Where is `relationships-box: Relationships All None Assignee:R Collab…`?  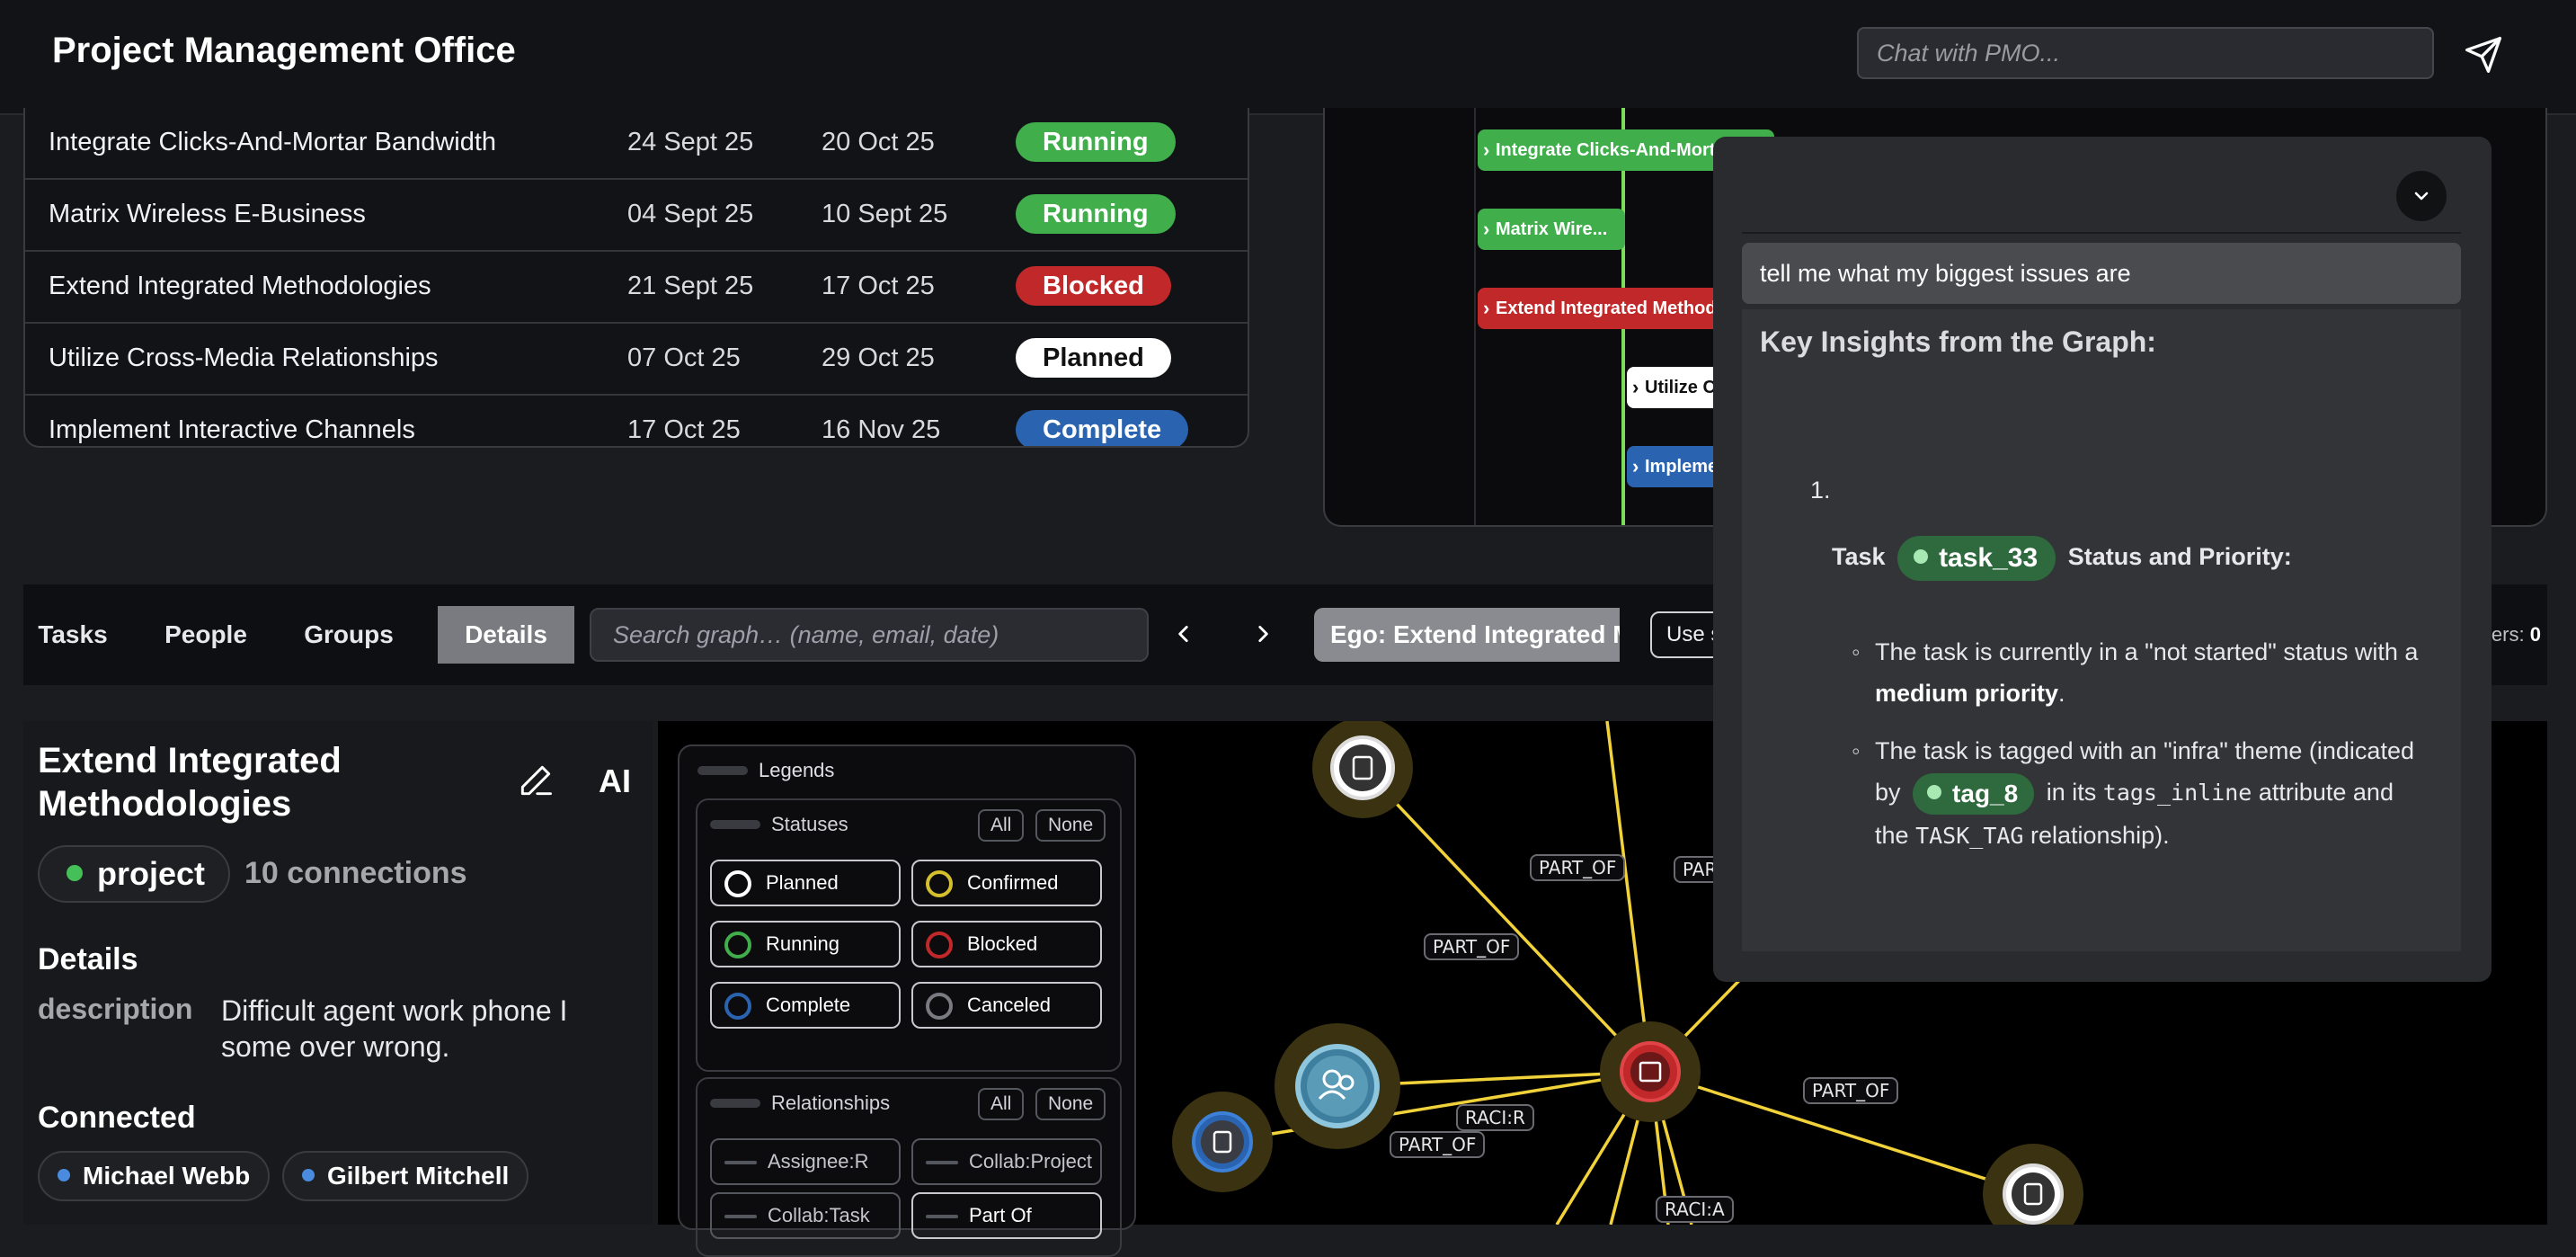
relationships-box: Relationships All None Assignee:R Collab… is located at coordinates (909, 1167).